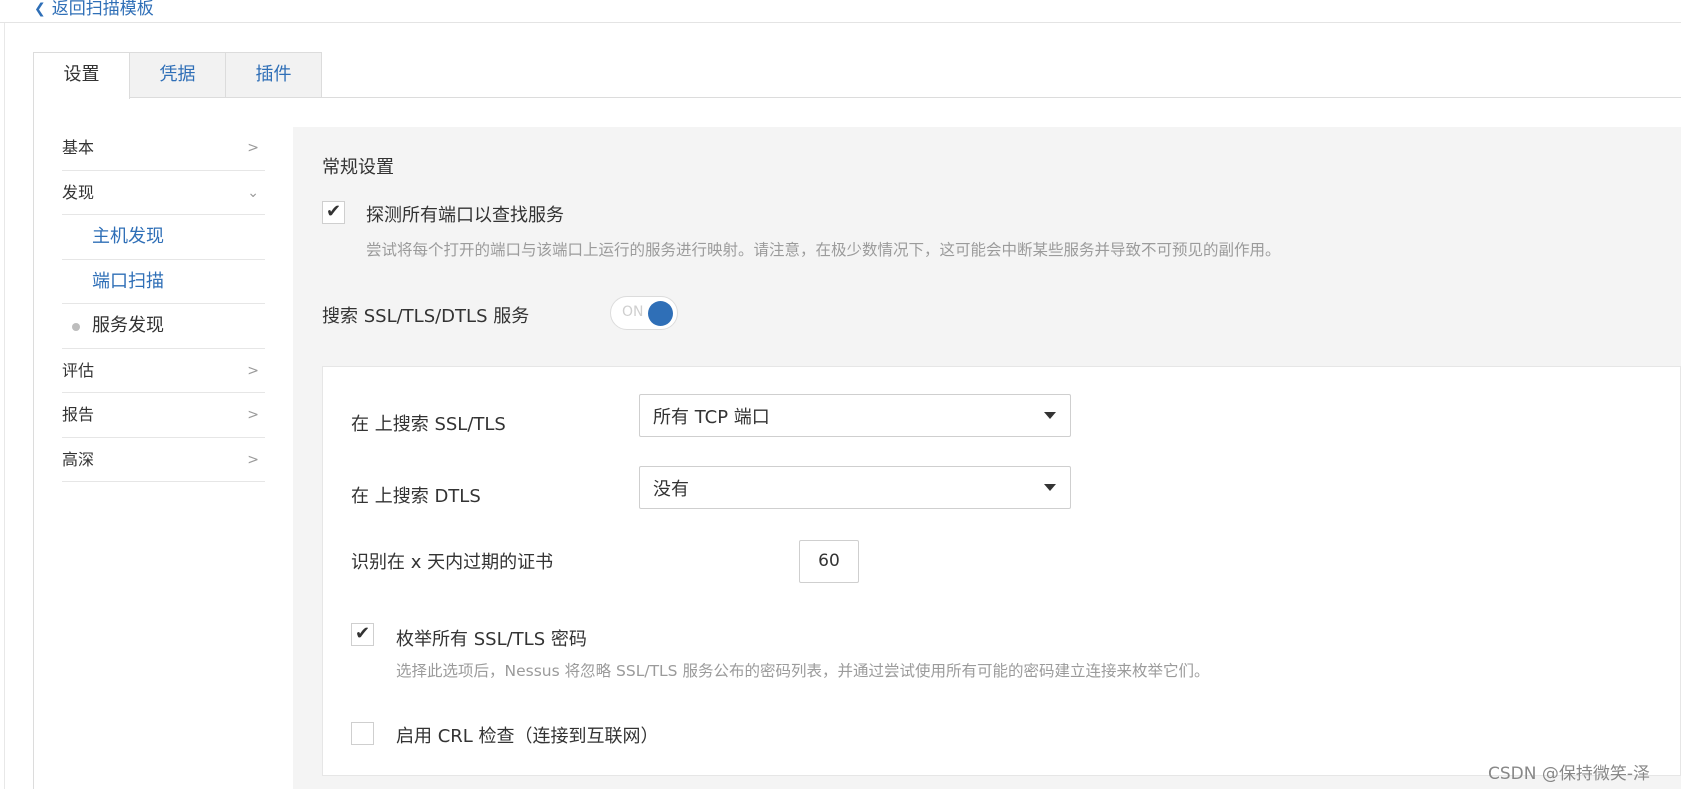 This screenshot has width=1681, height=789. What do you see at coordinates (633, 312) in the screenshot?
I see `toggle-on-text: ON` at bounding box center [633, 312].